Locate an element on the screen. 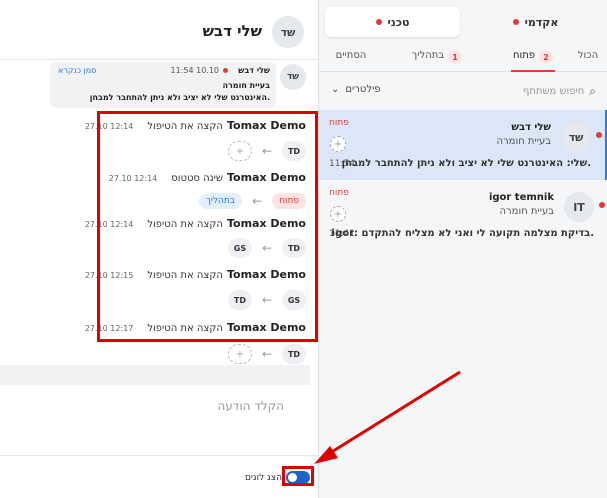 The image size is (607, 498). tab-technical: טכני is located at coordinates (392, 22).